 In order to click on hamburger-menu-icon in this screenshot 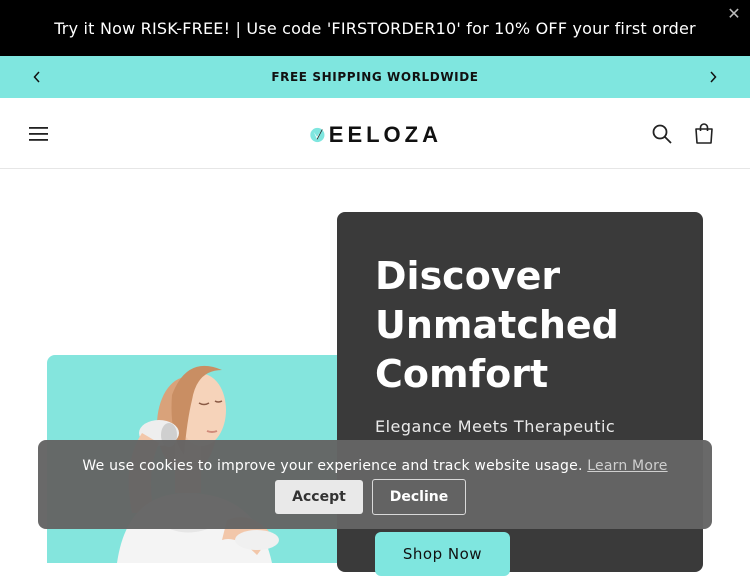, I will do `click(39, 134)`.